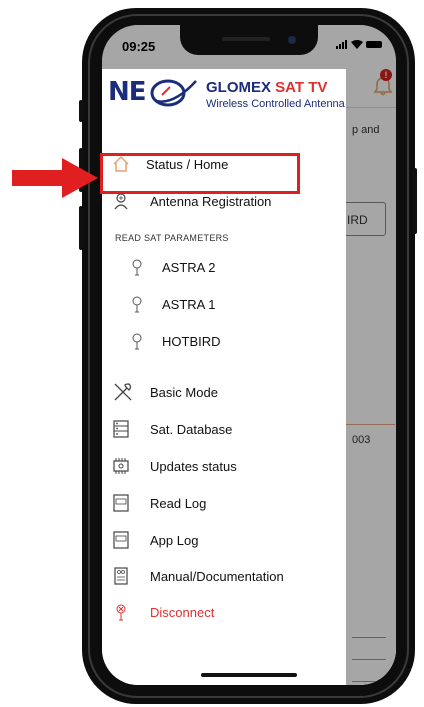  Describe the element at coordinates (81, 228) in the screenshot. I see `side-button-volume-down` at that location.